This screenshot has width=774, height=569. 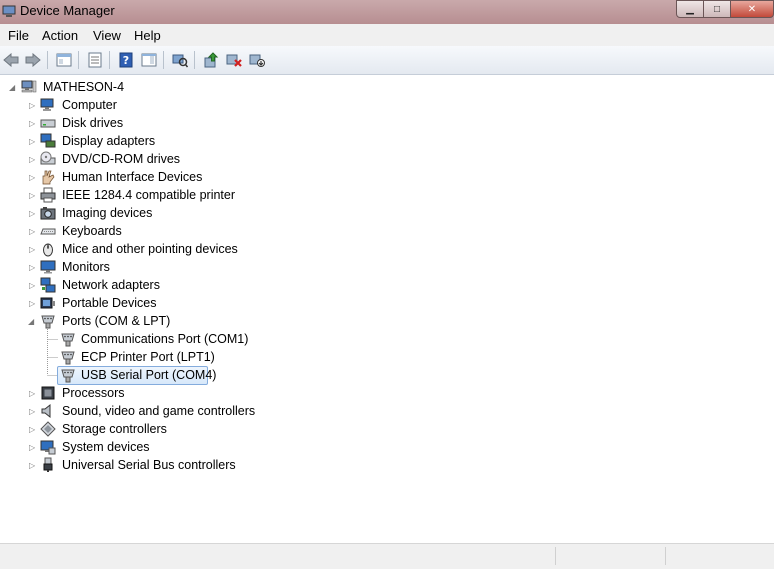 What do you see at coordinates (60, 35) in the screenshot?
I see `menu-action: Action` at bounding box center [60, 35].